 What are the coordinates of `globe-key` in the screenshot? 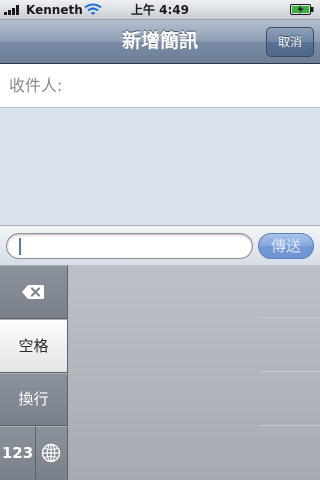 It's located at (52, 453).